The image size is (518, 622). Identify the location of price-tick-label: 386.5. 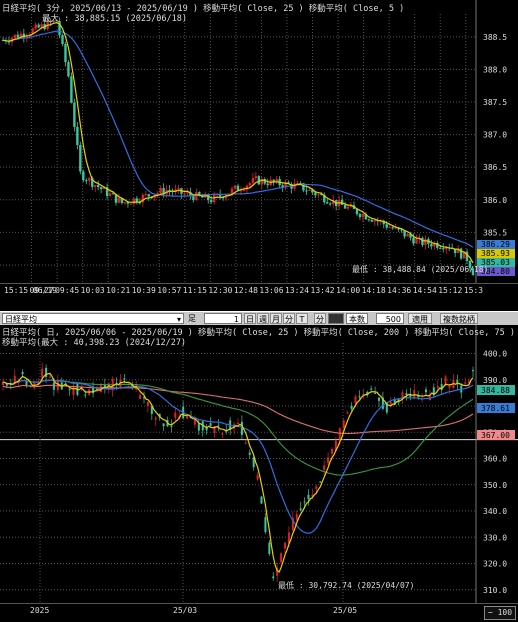
(495, 167).